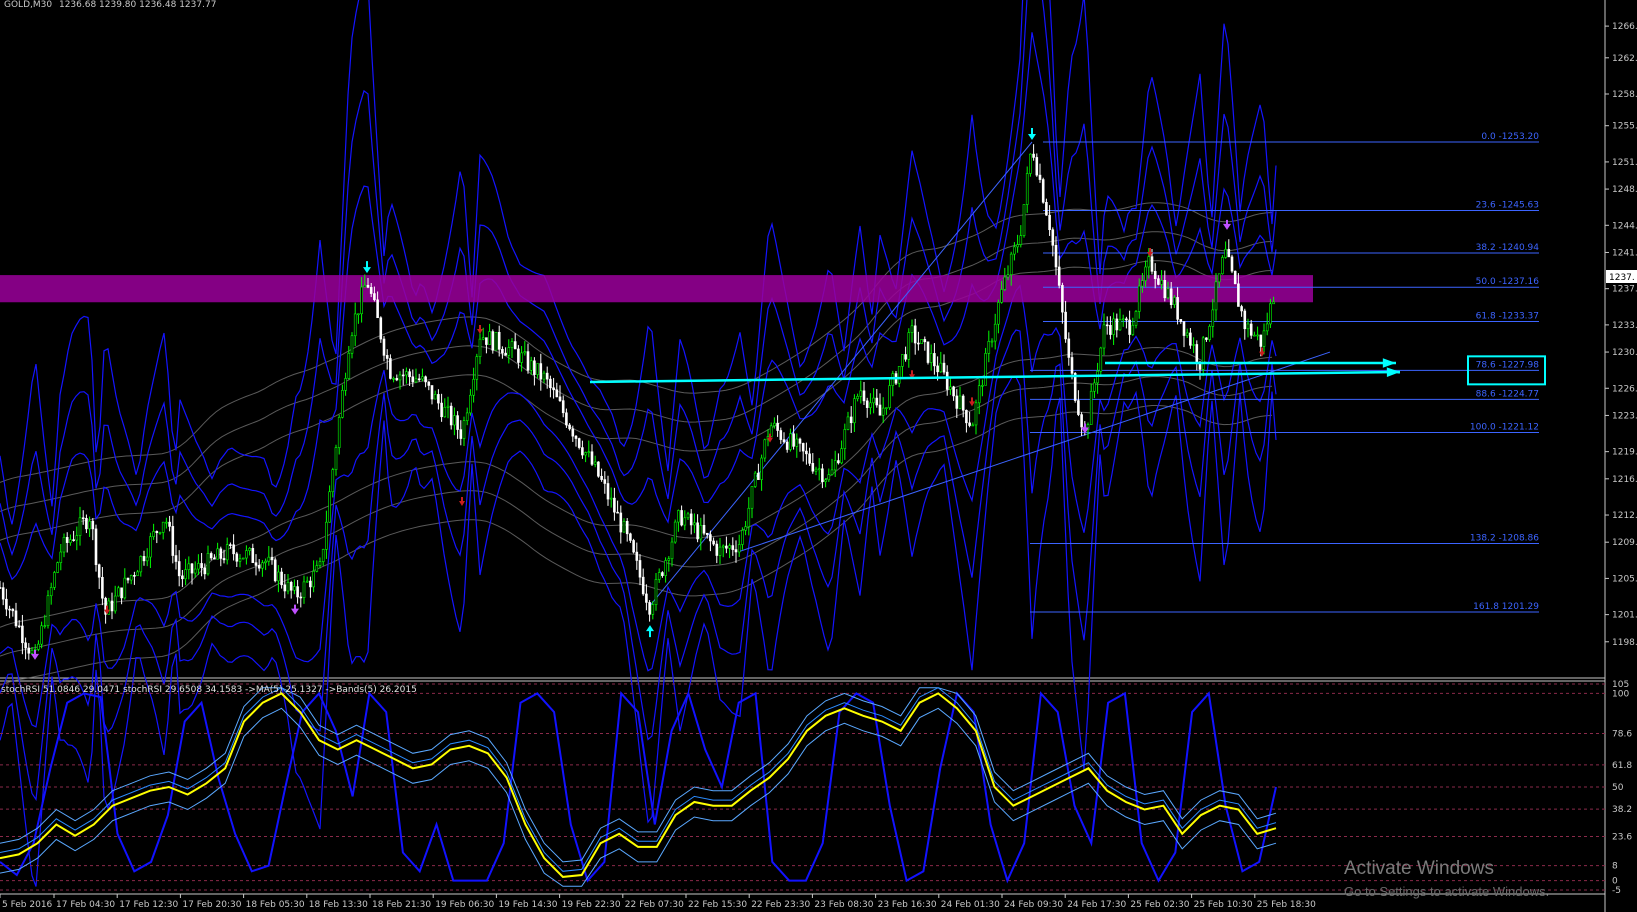  I want to click on fractal-arrow-cyan, so click(1032, 134).